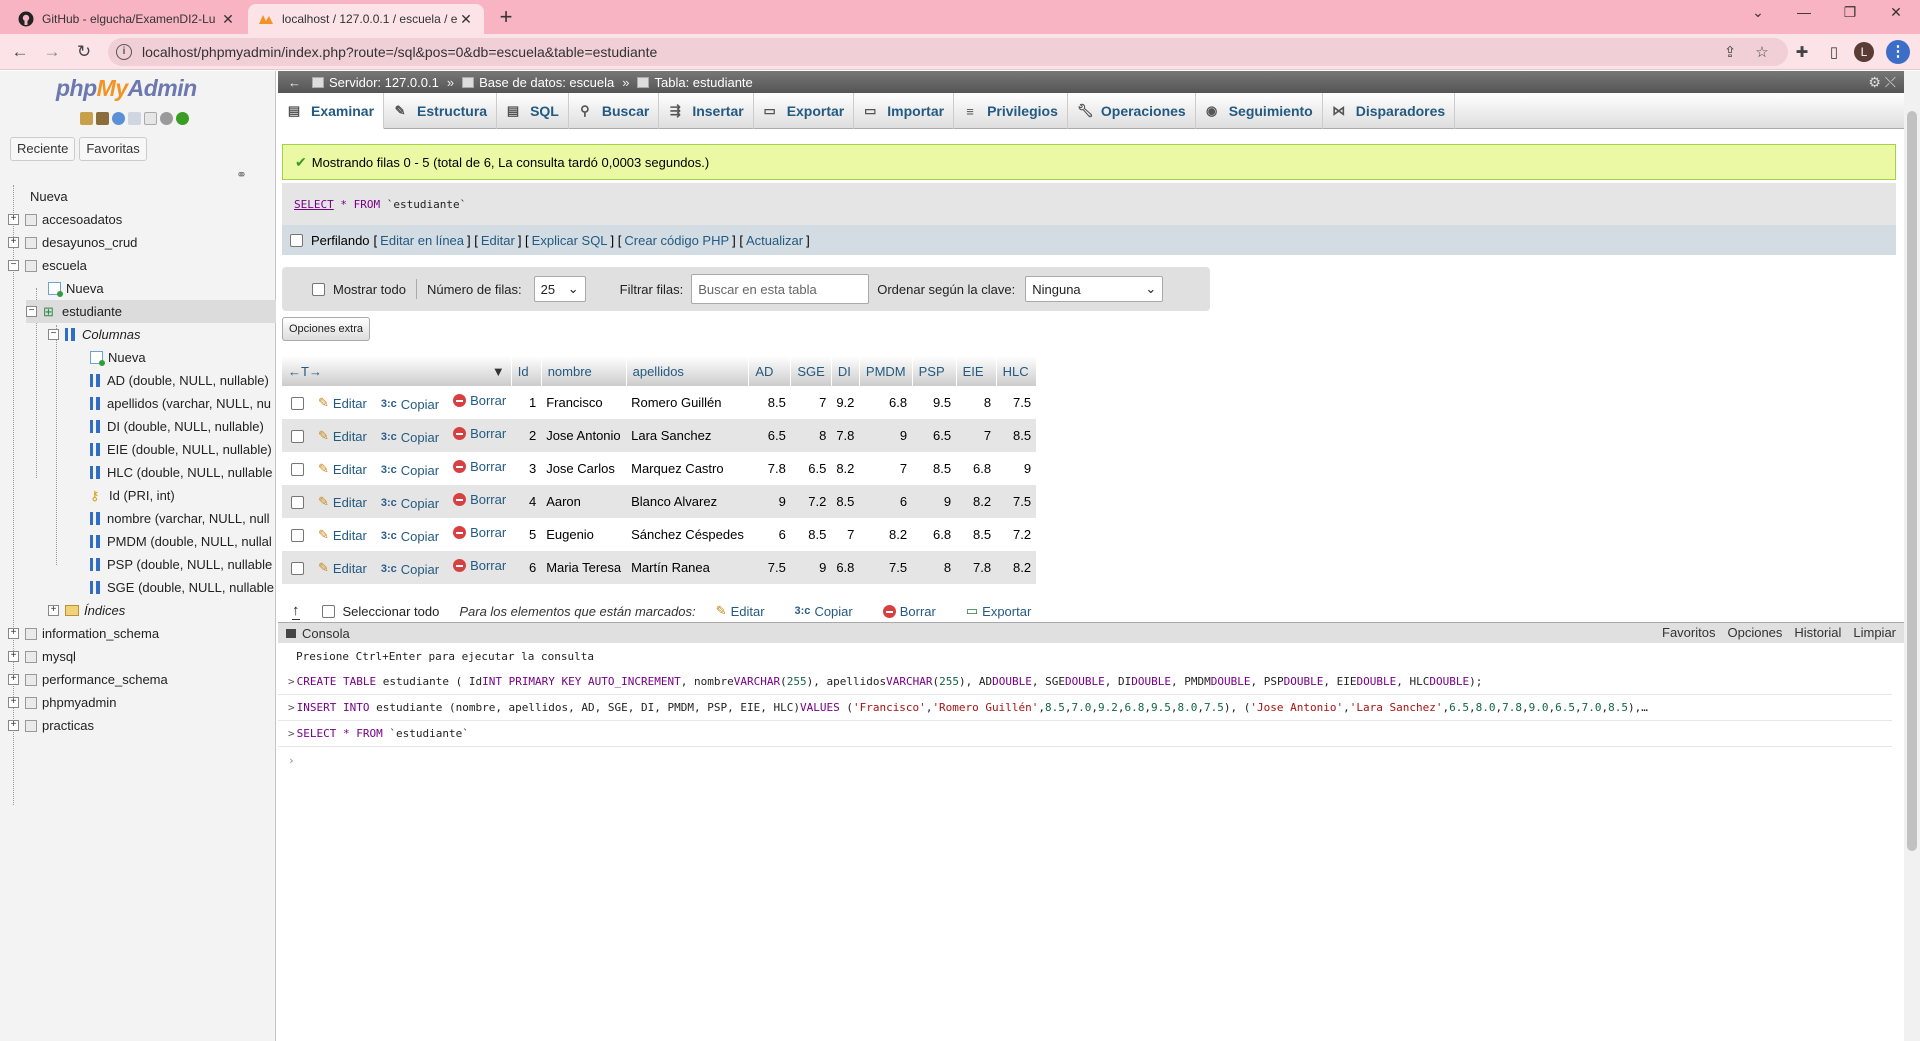  I want to click on breadcrumb-database: Base de datos: escuela, so click(538, 82).